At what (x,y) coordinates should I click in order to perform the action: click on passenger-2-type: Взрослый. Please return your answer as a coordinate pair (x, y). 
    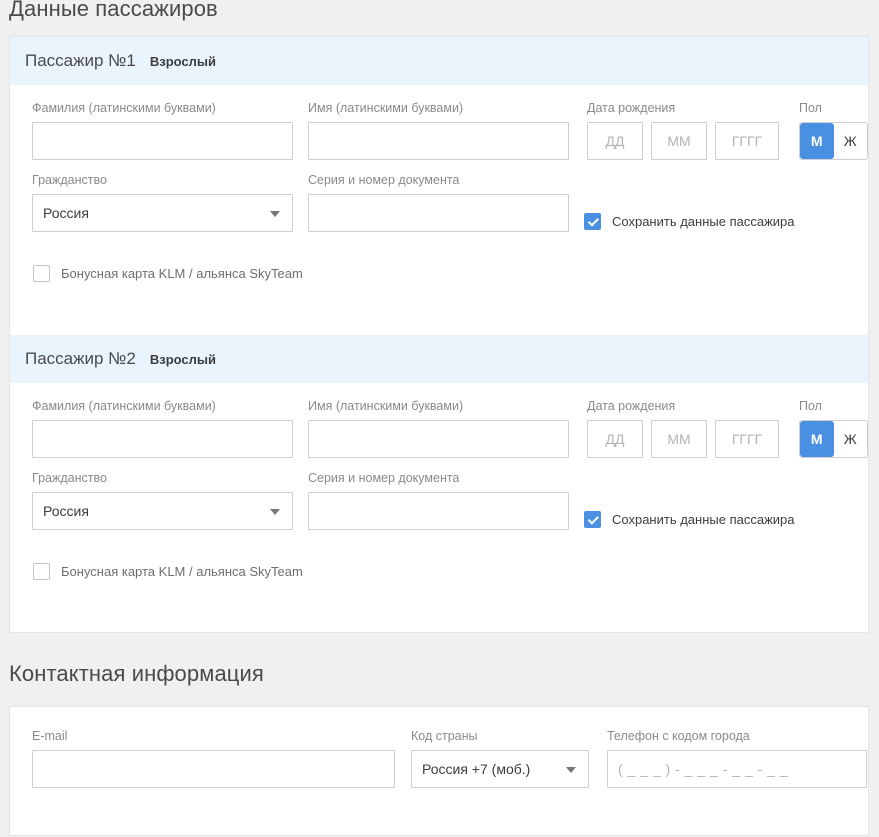
    Looking at the image, I should click on (183, 359).